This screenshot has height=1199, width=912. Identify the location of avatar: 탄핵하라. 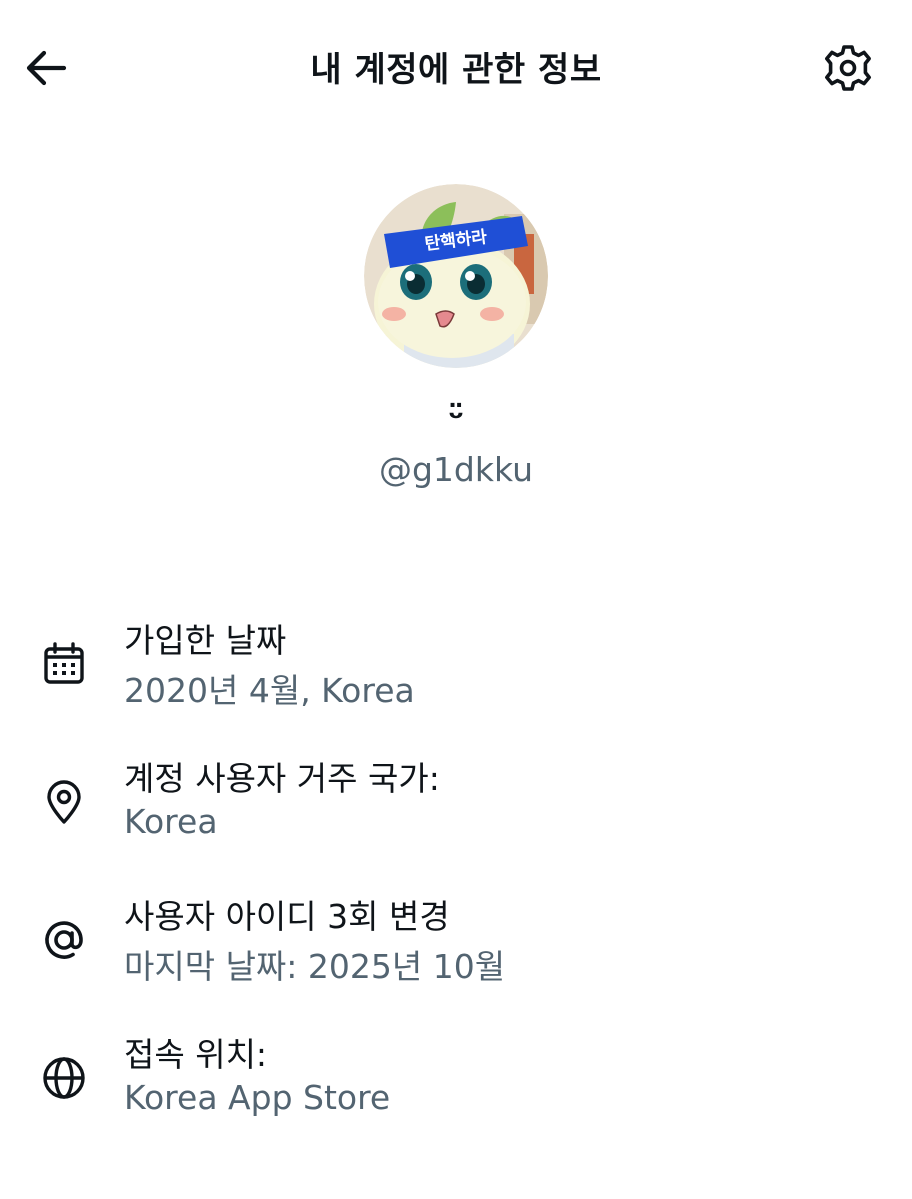
(456, 276).